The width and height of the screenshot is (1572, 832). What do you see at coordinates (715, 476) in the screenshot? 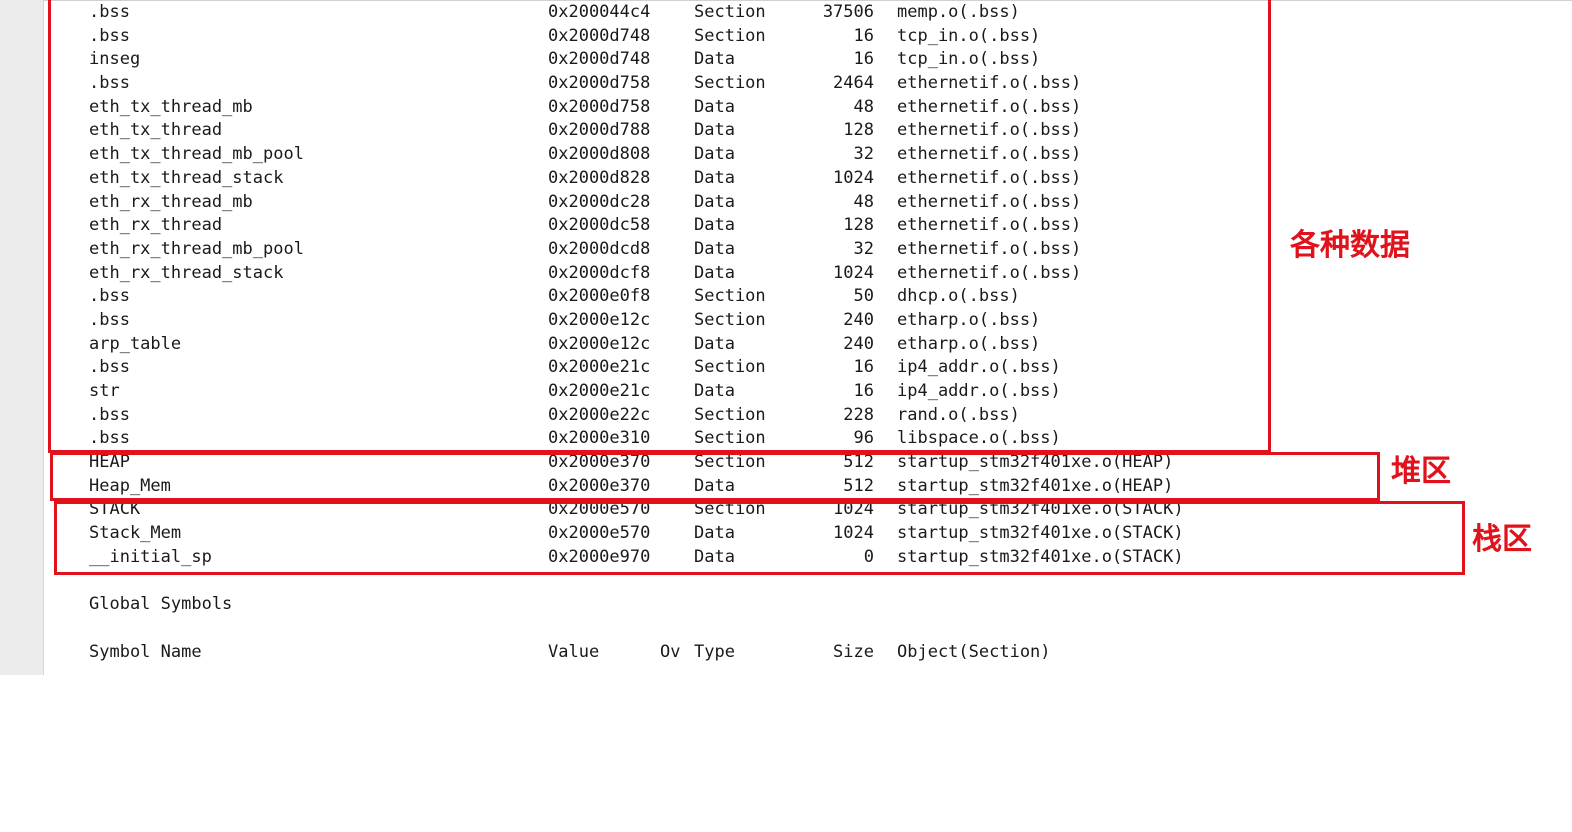
I see `heap-region-box` at bounding box center [715, 476].